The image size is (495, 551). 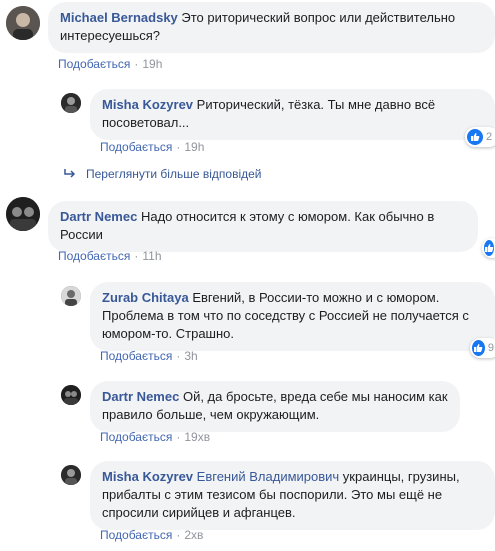 What do you see at coordinates (197, 437) in the screenshot?
I see `comment-time: 19хв` at bounding box center [197, 437].